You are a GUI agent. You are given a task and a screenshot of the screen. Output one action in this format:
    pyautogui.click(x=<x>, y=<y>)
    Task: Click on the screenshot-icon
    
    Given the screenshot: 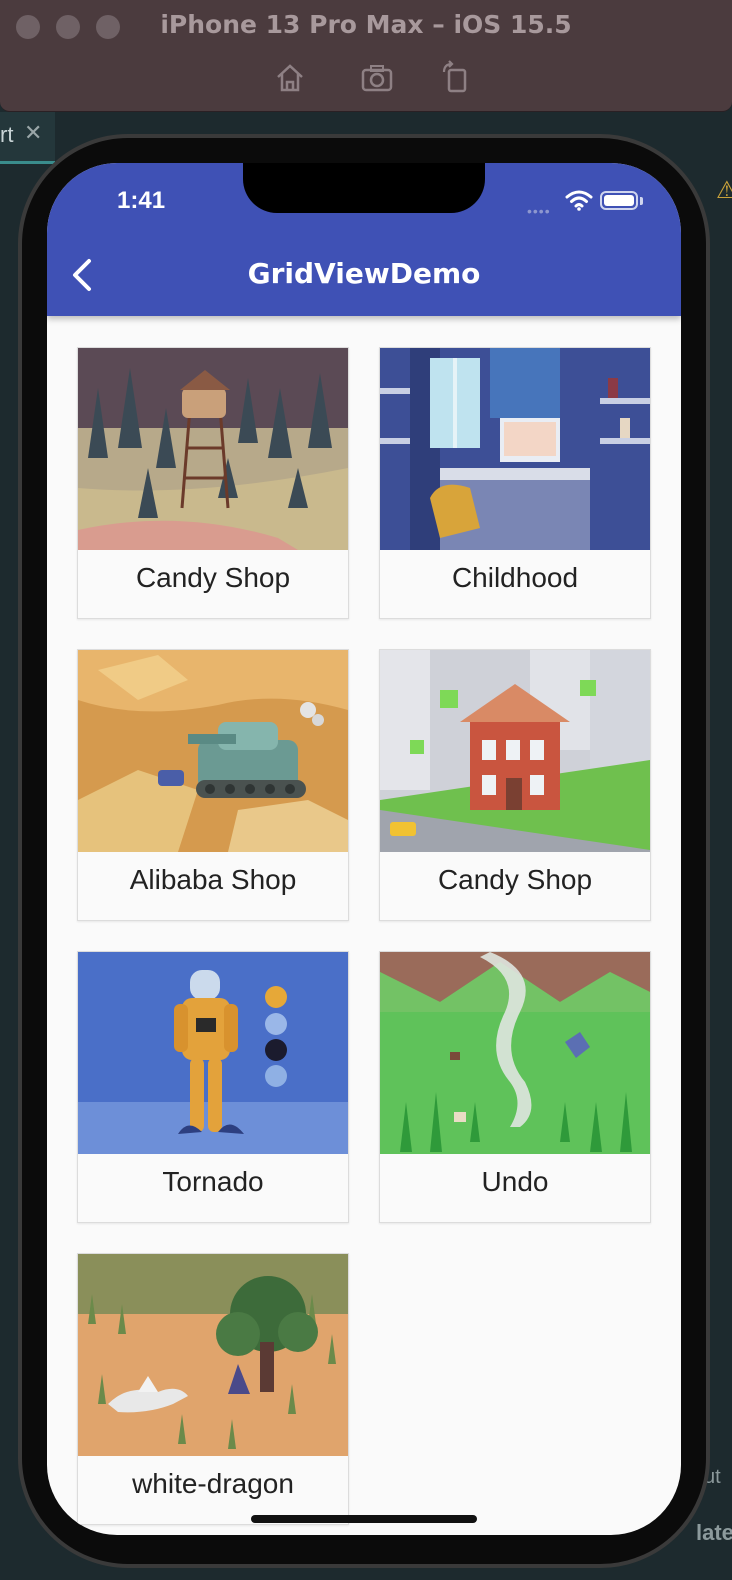 What is the action you would take?
    pyautogui.click(x=377, y=78)
    